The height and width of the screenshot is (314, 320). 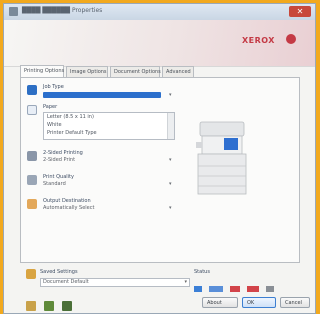 I want to click on tab-label: Document Options, so click(x=137, y=72).